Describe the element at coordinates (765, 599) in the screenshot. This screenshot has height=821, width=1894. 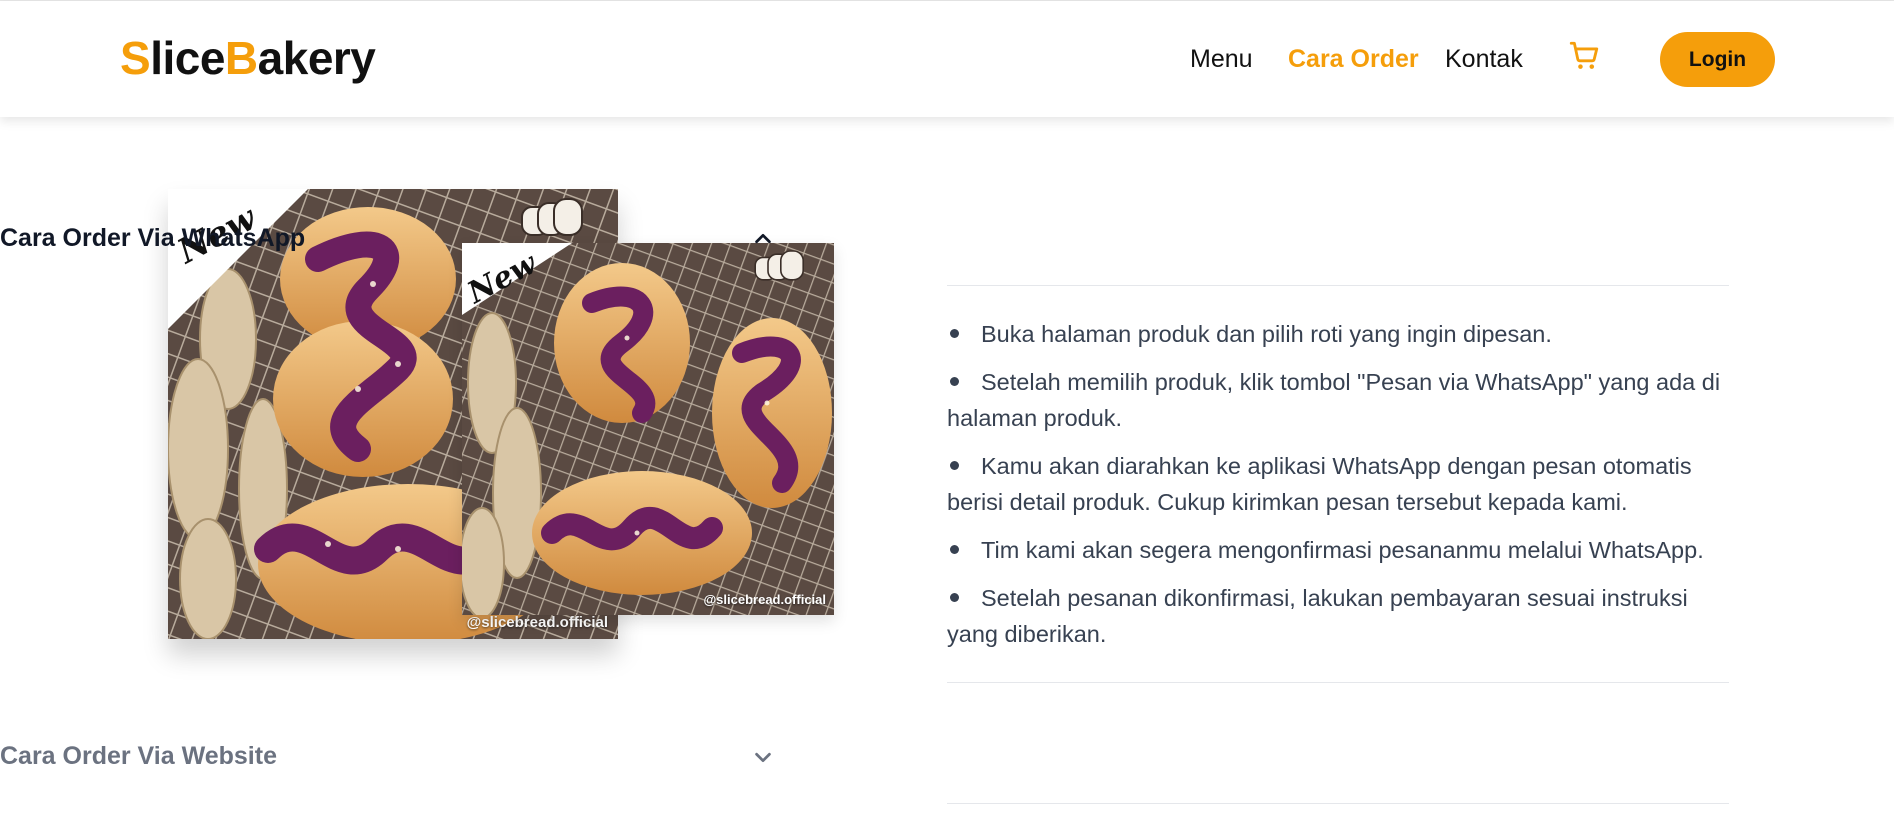
I see `instagram-handle-front: @slicebread.official` at that location.